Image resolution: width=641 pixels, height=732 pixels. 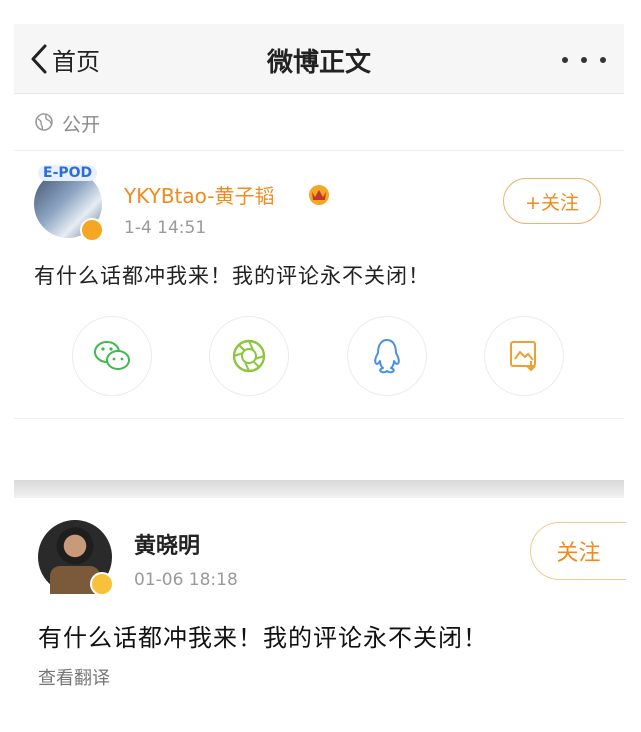 I want to click on translate-link: 查看翻译, so click(x=74, y=677).